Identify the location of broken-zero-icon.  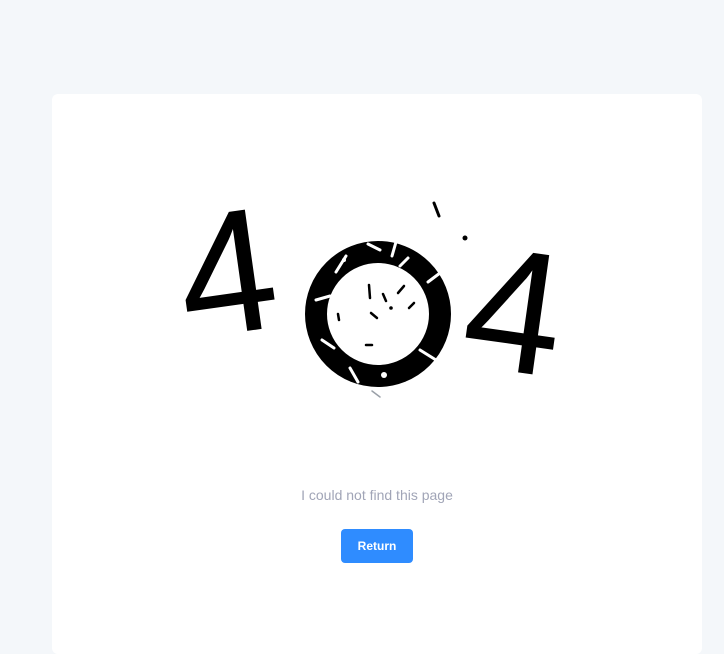
(386, 299).